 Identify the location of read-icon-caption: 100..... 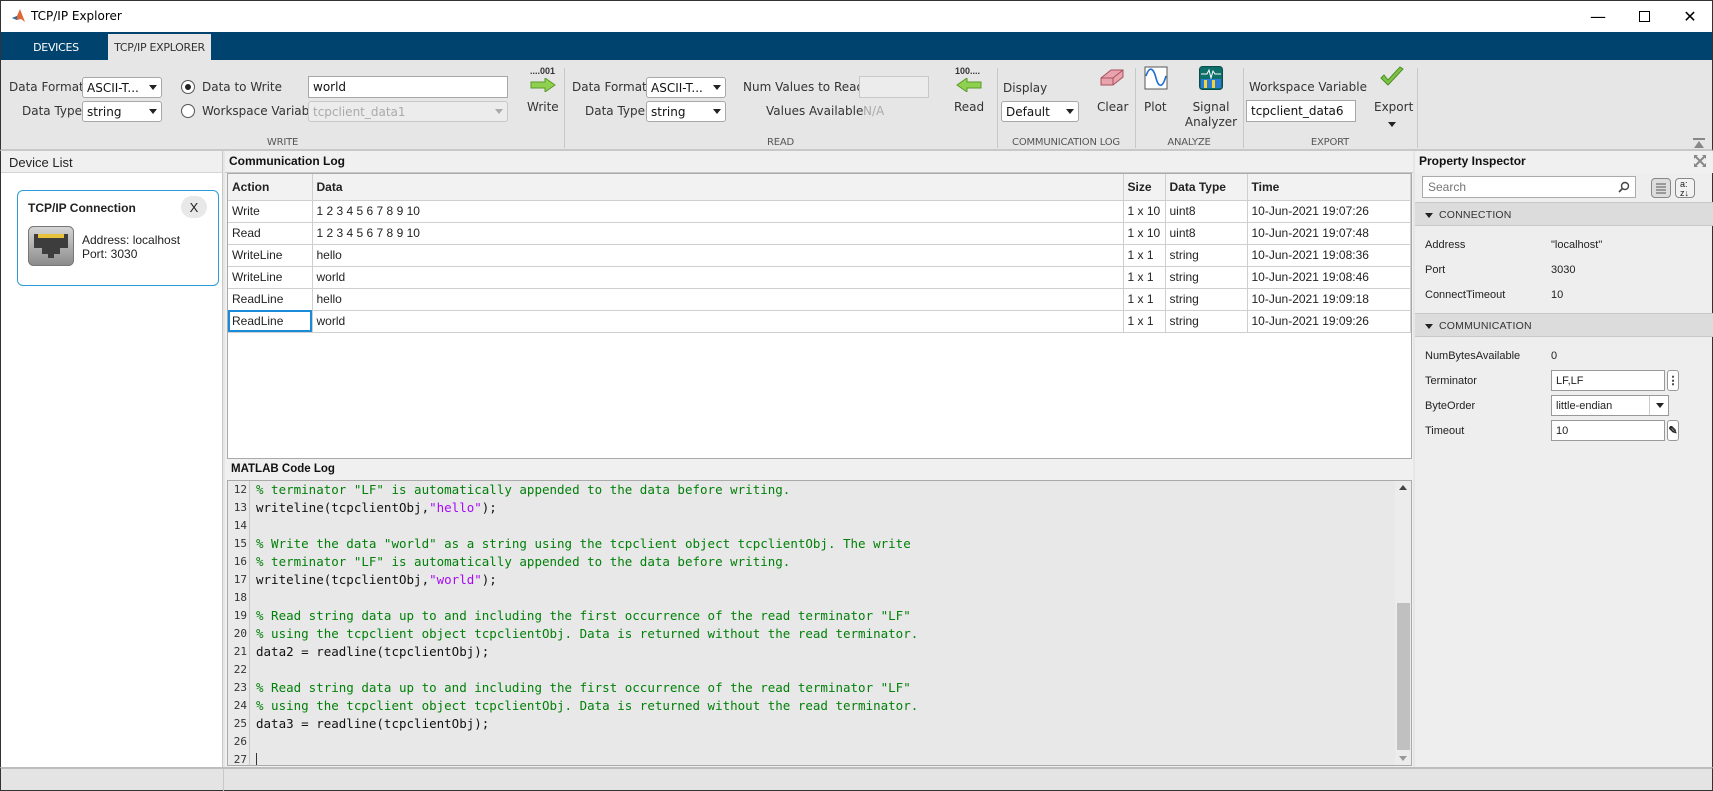
(968, 71).